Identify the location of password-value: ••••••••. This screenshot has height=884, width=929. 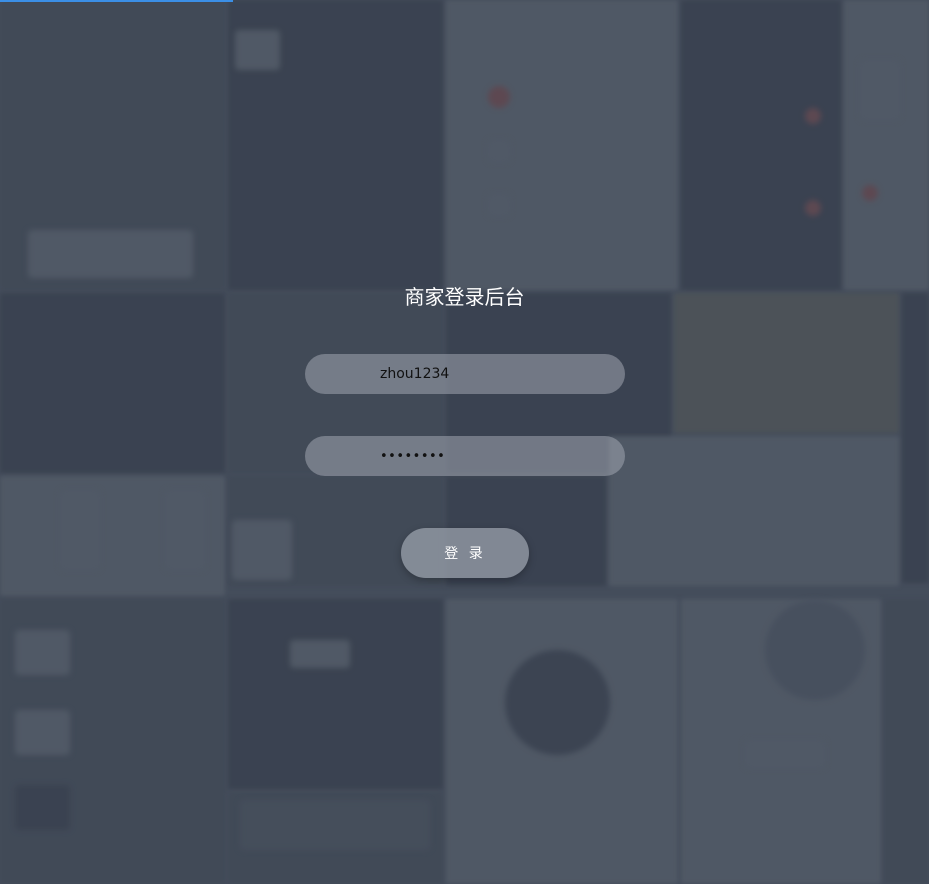
(413, 456).